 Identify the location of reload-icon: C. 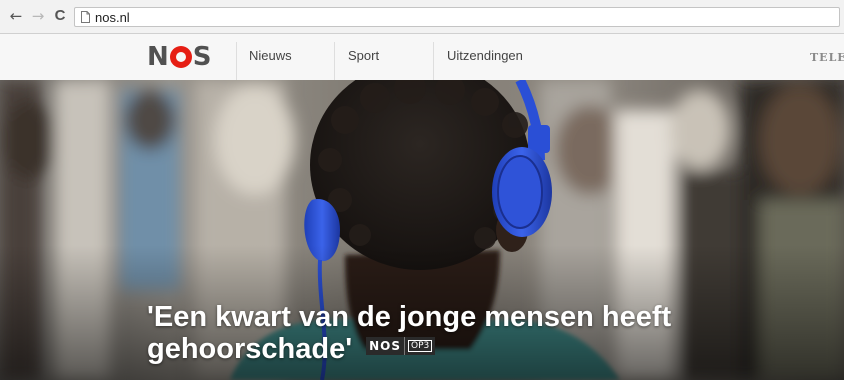
(60, 16).